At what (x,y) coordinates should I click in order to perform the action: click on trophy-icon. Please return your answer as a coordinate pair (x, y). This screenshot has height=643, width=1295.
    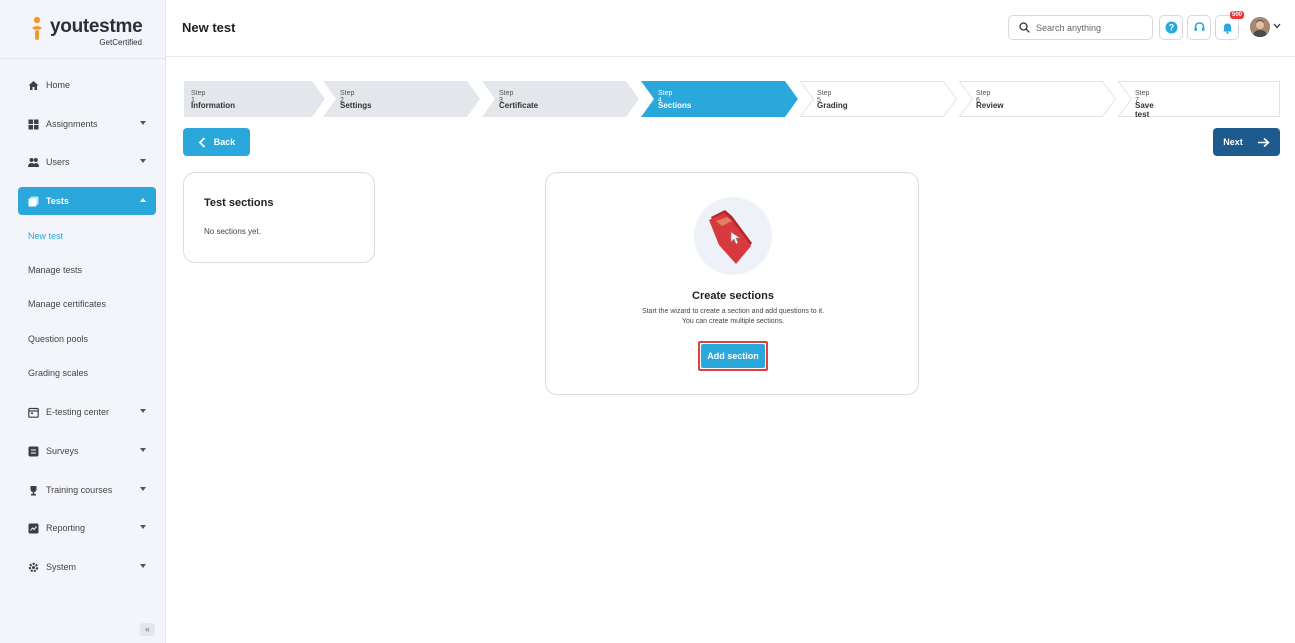
    Looking at the image, I should click on (33, 490).